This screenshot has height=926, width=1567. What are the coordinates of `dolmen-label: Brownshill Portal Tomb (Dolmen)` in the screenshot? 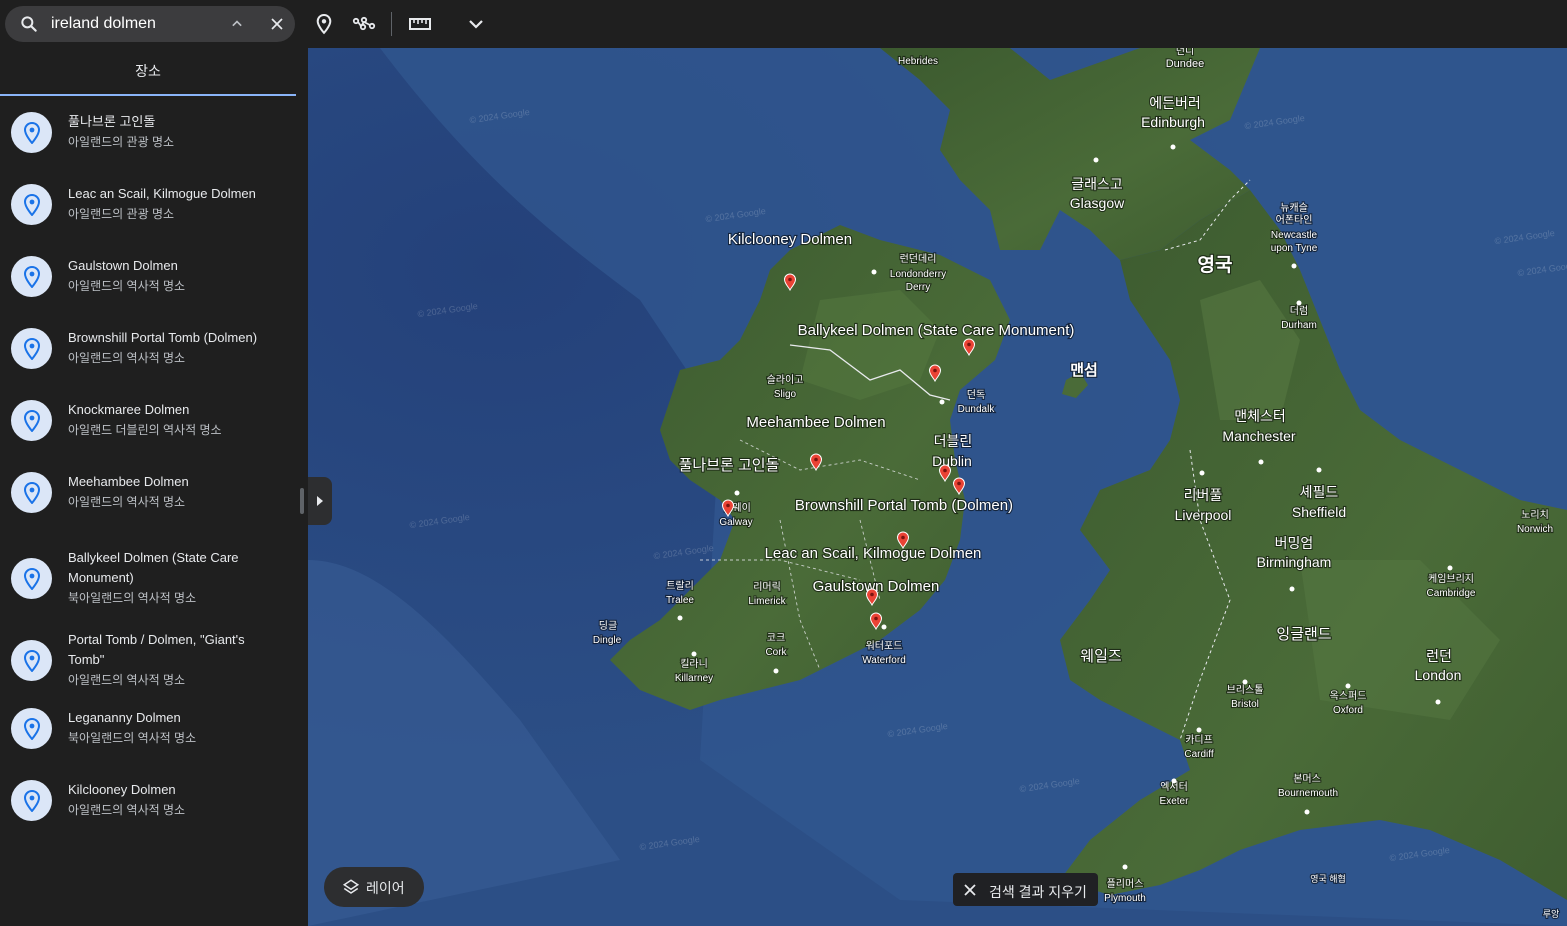 It's located at (904, 505).